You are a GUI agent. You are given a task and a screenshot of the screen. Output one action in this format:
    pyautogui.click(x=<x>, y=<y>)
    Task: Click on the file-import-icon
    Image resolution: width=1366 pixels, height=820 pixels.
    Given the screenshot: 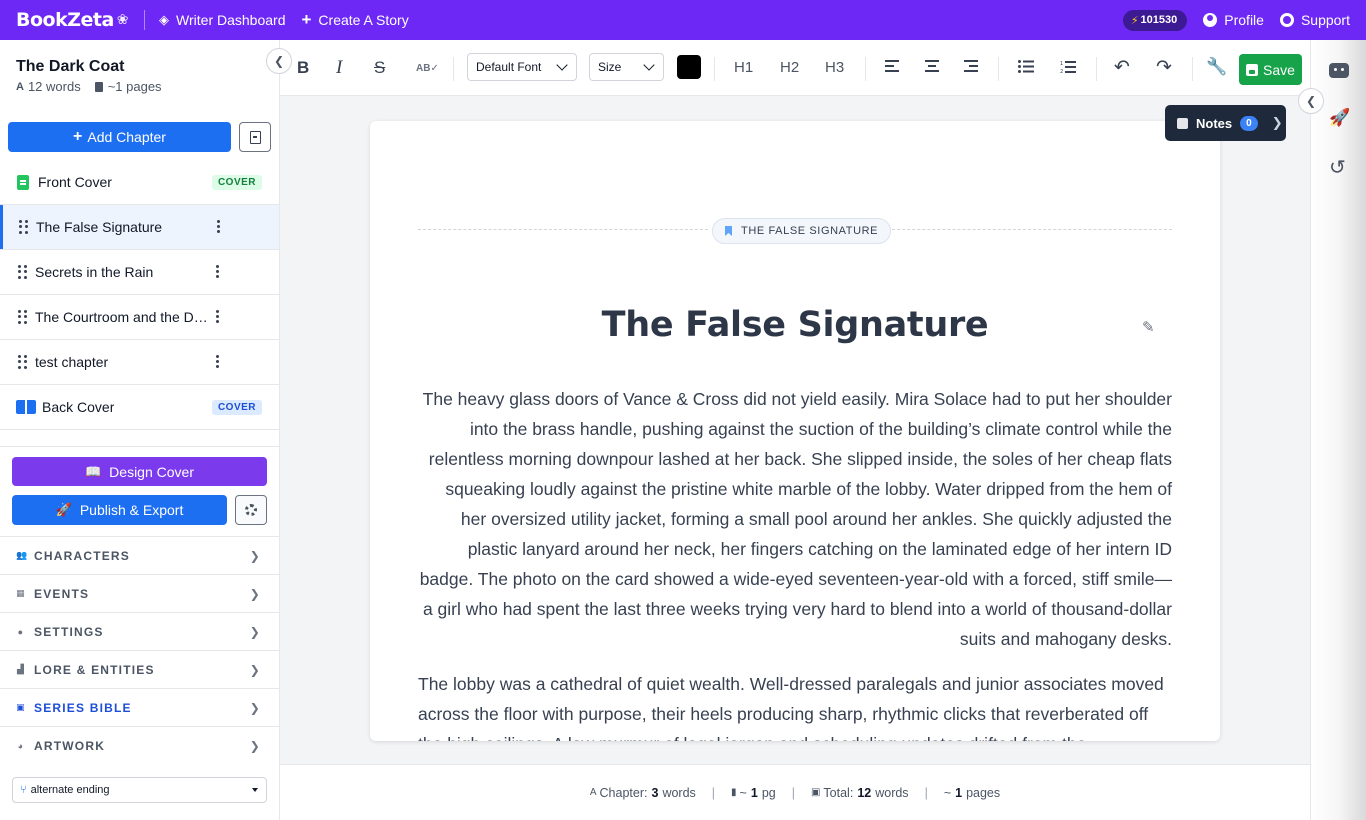 What is the action you would take?
    pyautogui.click(x=255, y=137)
    